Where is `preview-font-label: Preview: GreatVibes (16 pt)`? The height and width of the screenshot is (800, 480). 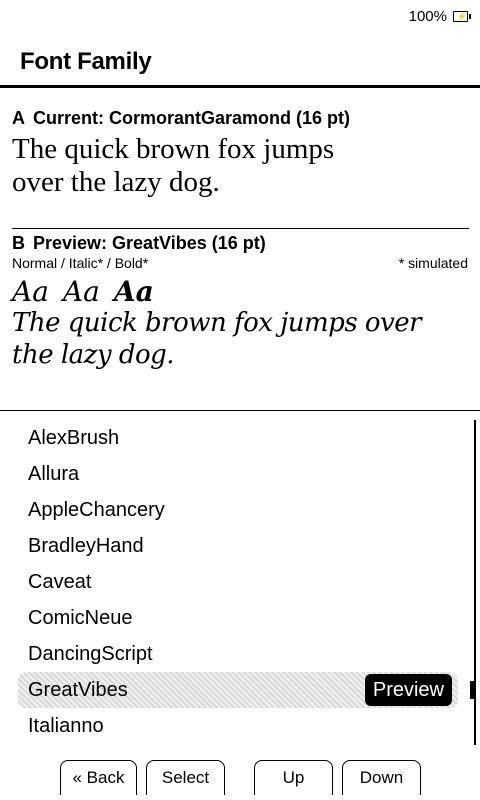
preview-font-label: Preview: GreatVibes (16 pt) is located at coordinates (149, 243).